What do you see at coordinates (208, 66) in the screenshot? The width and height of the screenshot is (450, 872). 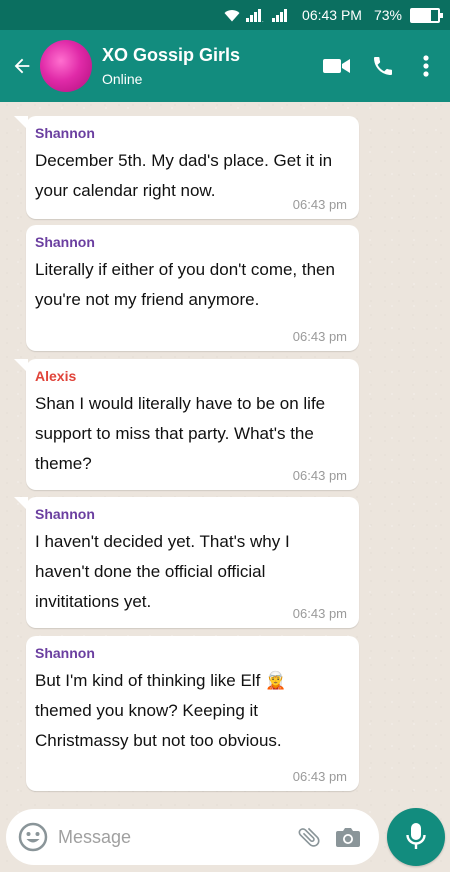 I see `chat-title-area: XO Gossip Girls Online` at bounding box center [208, 66].